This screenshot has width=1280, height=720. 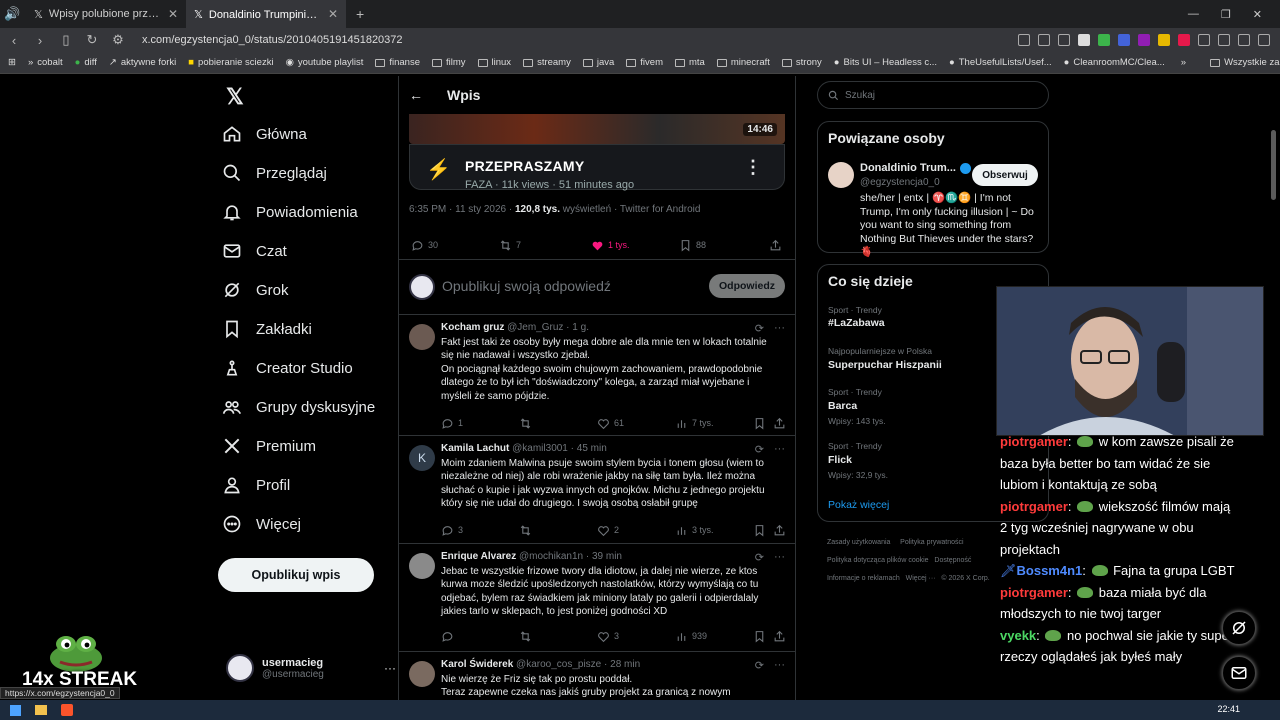 What do you see at coordinates (931, 542) in the screenshot?
I see `footer-link: Polityka prywatności` at bounding box center [931, 542].